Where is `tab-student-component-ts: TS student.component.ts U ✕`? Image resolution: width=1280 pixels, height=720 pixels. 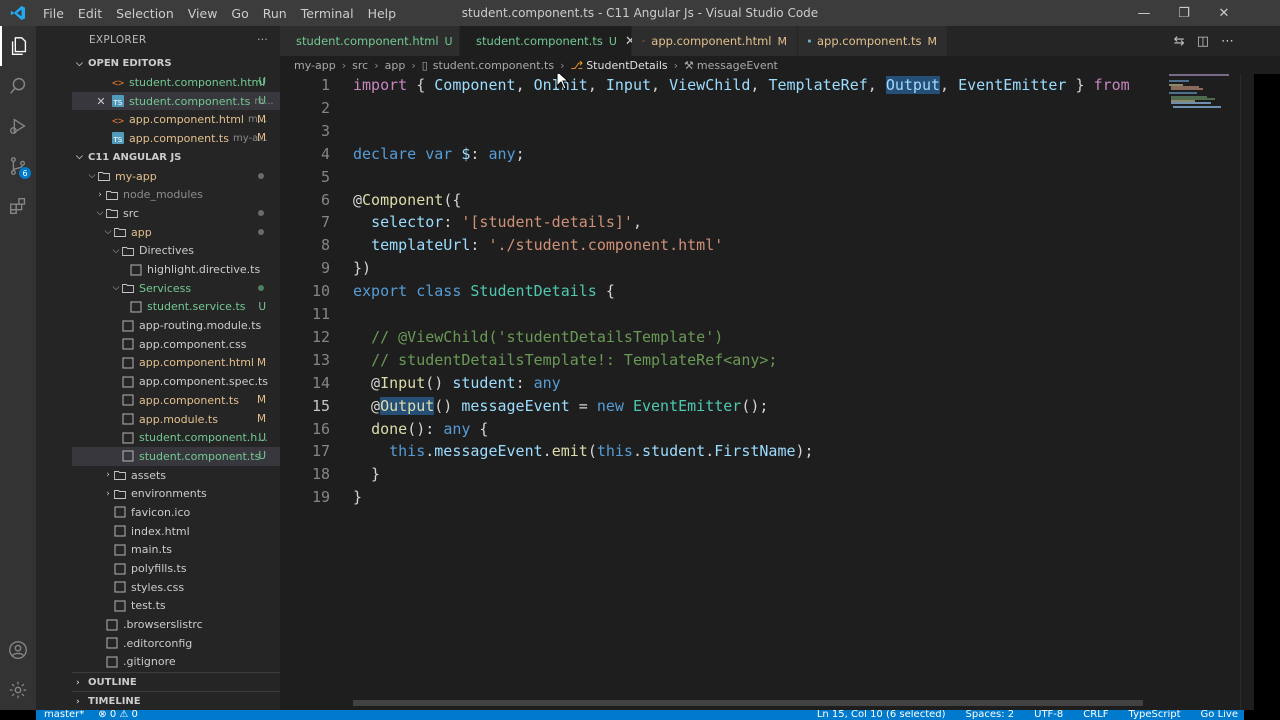
tab-student-component-ts: TS student.component.ts U ✕ is located at coordinates (548, 41).